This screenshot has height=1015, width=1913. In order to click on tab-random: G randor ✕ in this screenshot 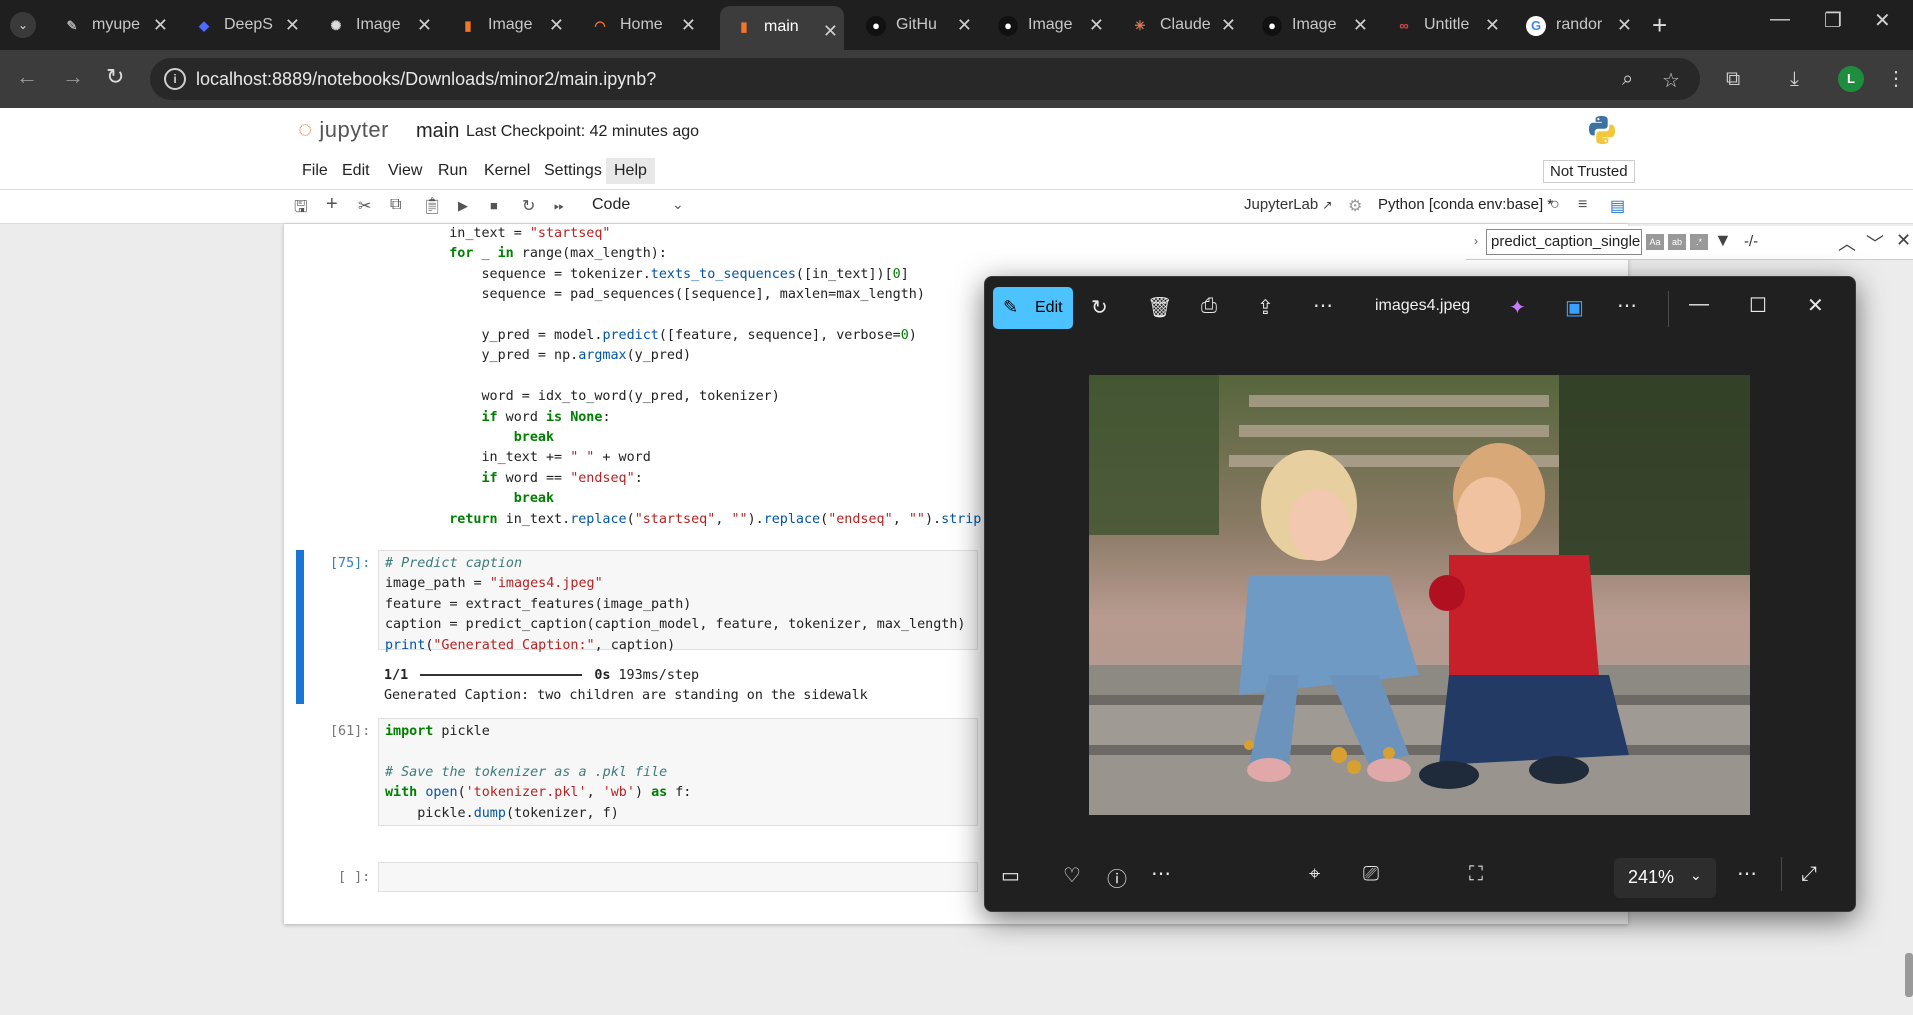, I will do `click(1575, 25)`.